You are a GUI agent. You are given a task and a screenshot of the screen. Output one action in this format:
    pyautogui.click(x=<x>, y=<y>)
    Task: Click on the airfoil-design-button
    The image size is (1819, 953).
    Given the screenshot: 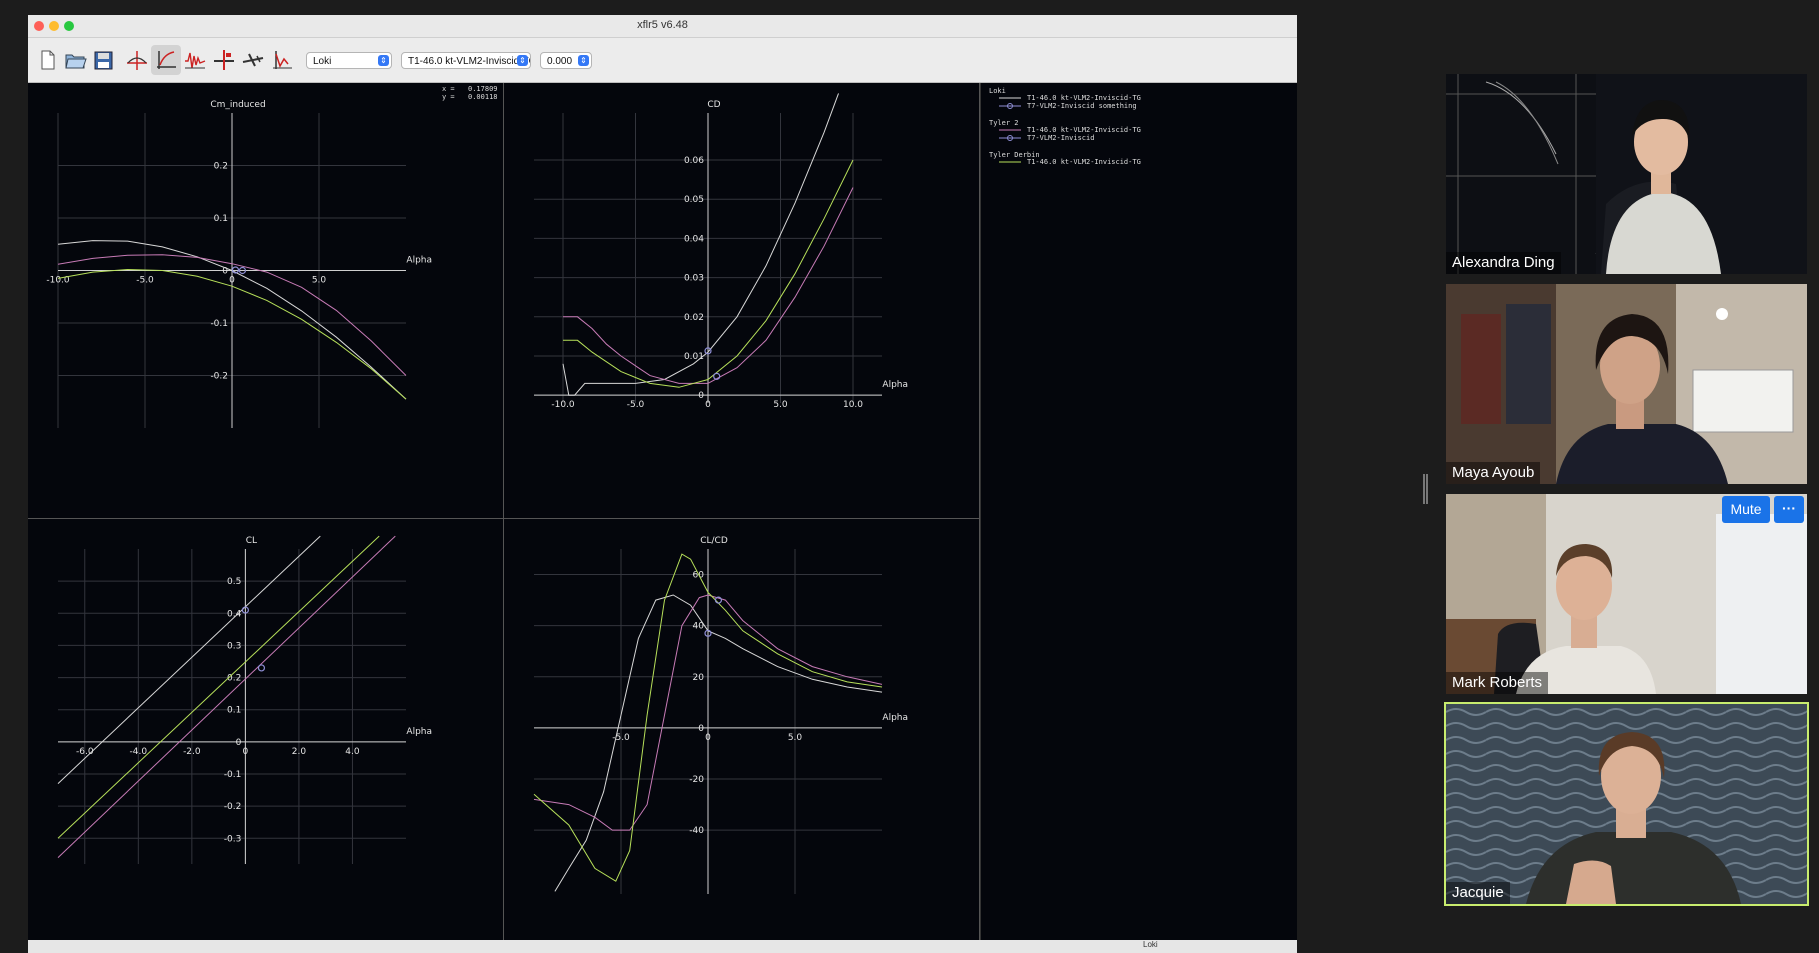 What is the action you would take?
    pyautogui.click(x=137, y=60)
    